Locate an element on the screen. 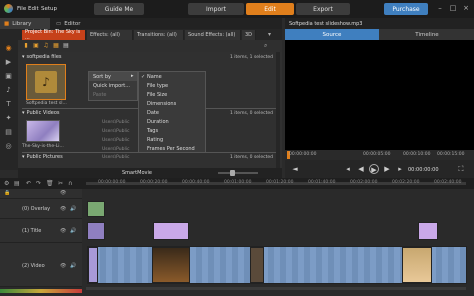 This screenshot has width=474, height=296. timeline-h-scrollbar is located at coordinates (276, 288).